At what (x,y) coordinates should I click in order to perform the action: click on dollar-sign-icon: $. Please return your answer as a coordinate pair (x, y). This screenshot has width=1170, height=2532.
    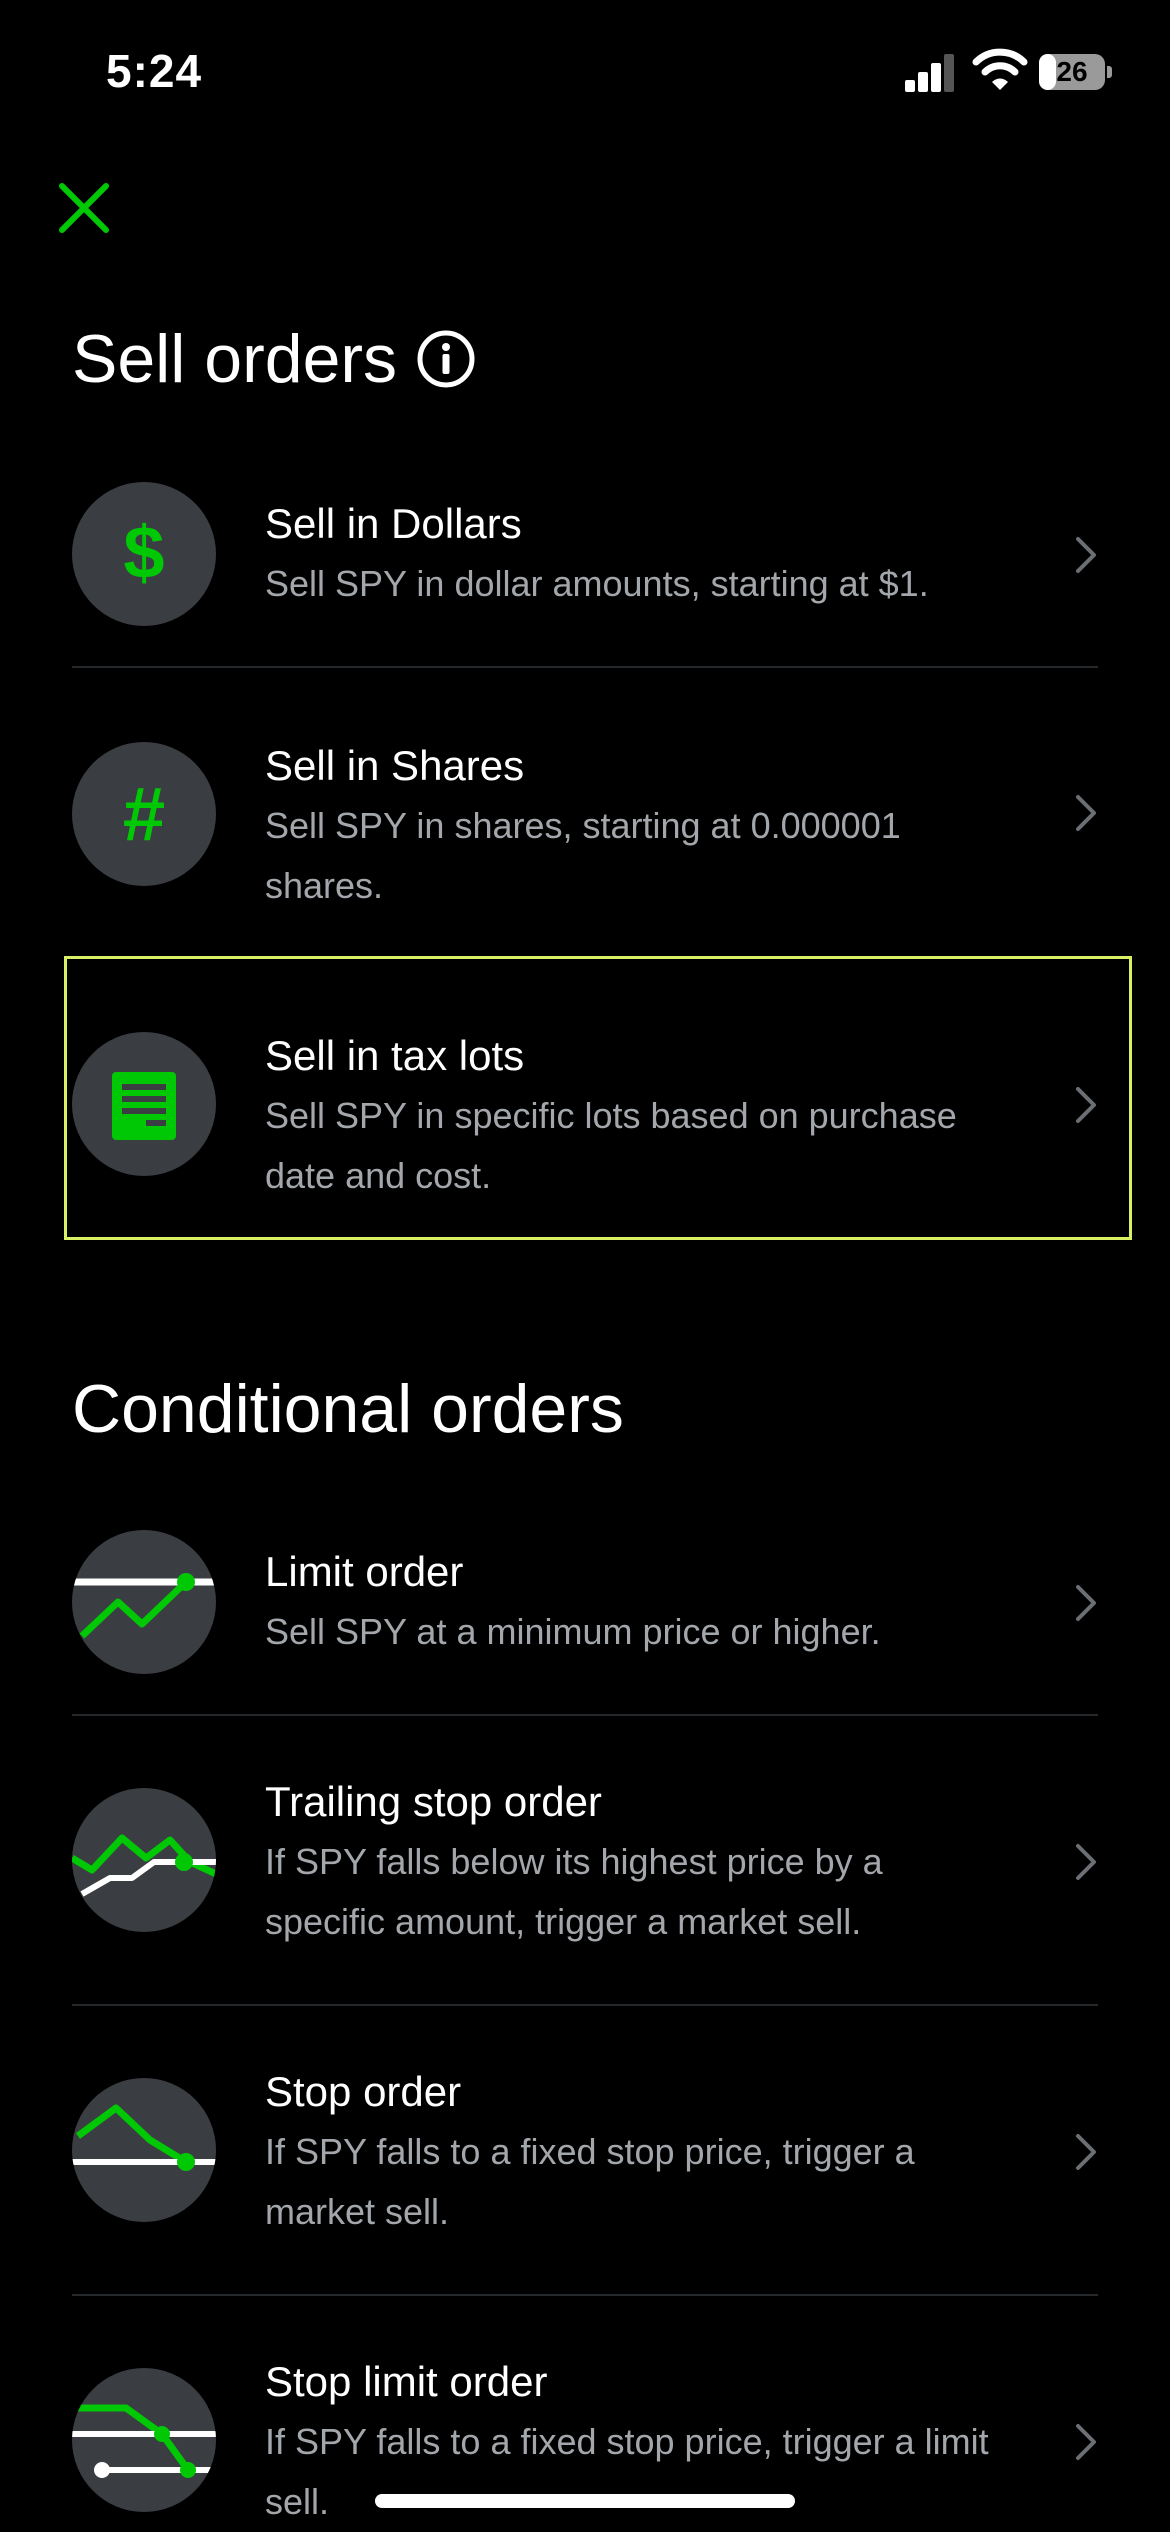
    Looking at the image, I should click on (144, 554).